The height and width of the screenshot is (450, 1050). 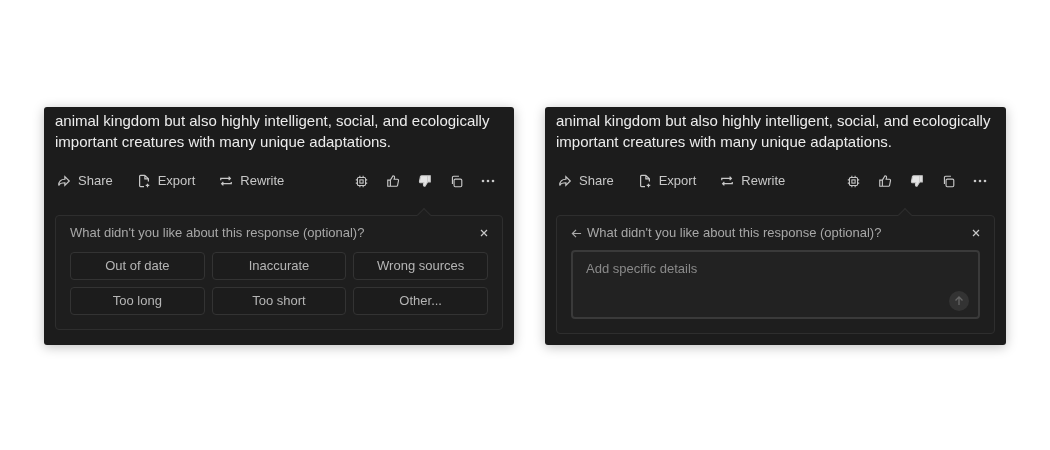 I want to click on details-field: Add specific details, so click(x=775, y=284).